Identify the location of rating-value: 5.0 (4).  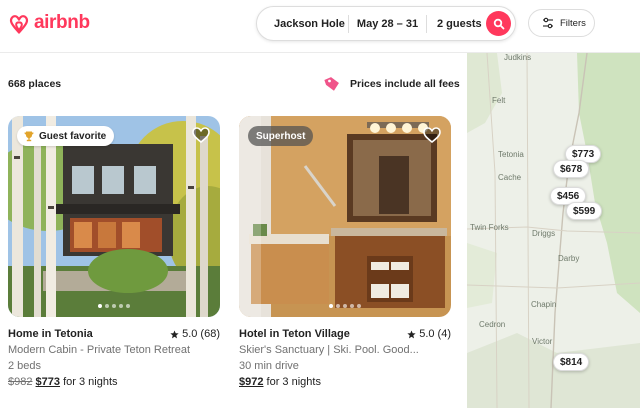
(435, 334).